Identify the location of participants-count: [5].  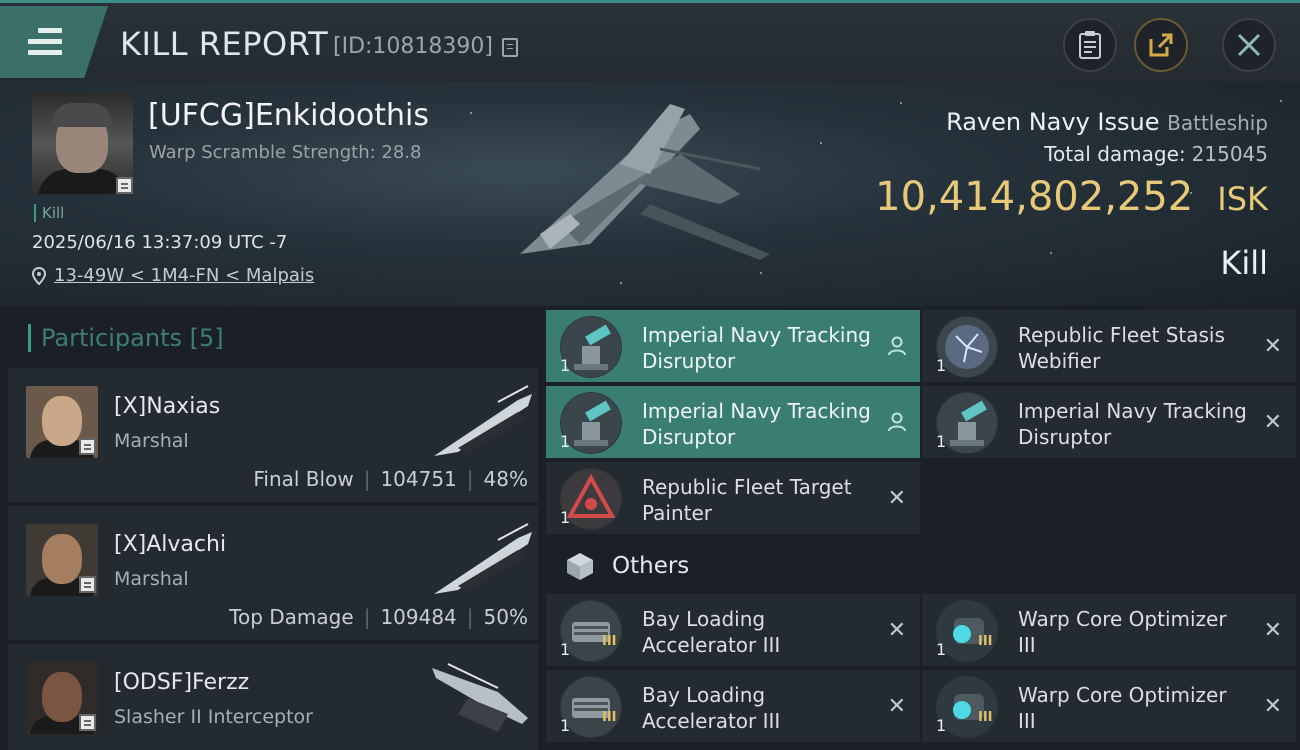
(206, 338).